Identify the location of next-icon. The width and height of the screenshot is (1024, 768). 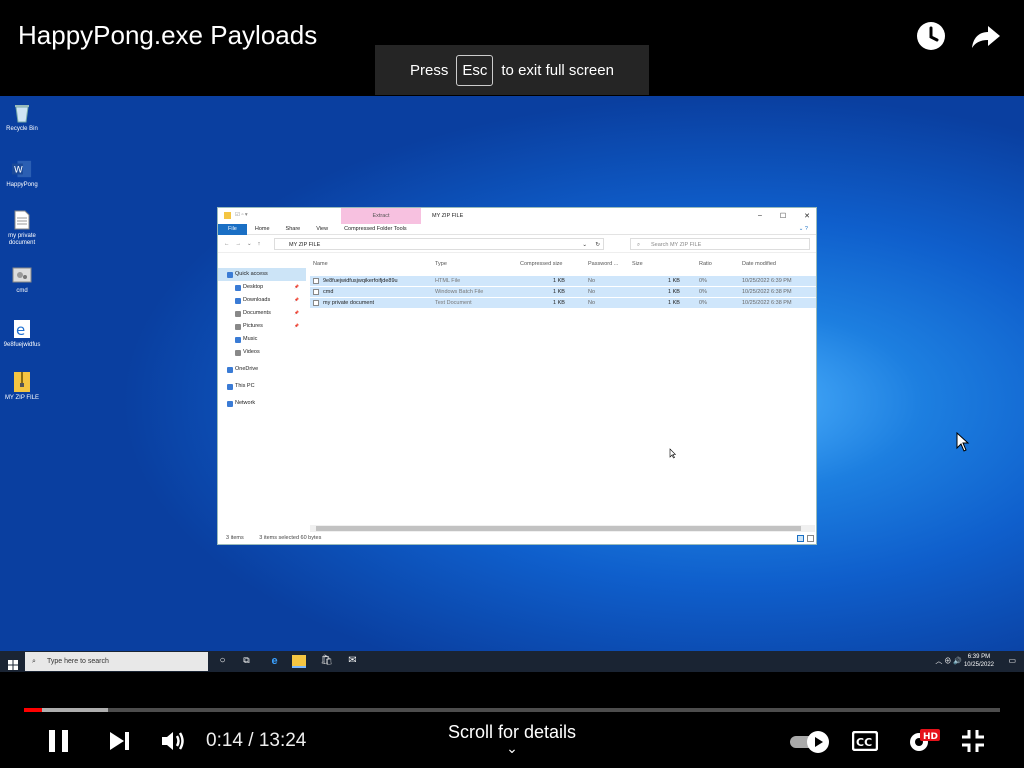
(120, 743).